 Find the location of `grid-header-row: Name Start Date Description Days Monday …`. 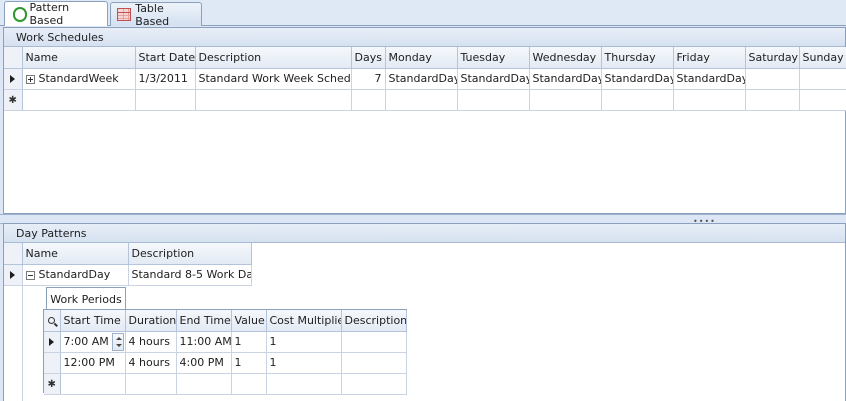

grid-header-row: Name Start Date Description Days Monday … is located at coordinates (425, 58).